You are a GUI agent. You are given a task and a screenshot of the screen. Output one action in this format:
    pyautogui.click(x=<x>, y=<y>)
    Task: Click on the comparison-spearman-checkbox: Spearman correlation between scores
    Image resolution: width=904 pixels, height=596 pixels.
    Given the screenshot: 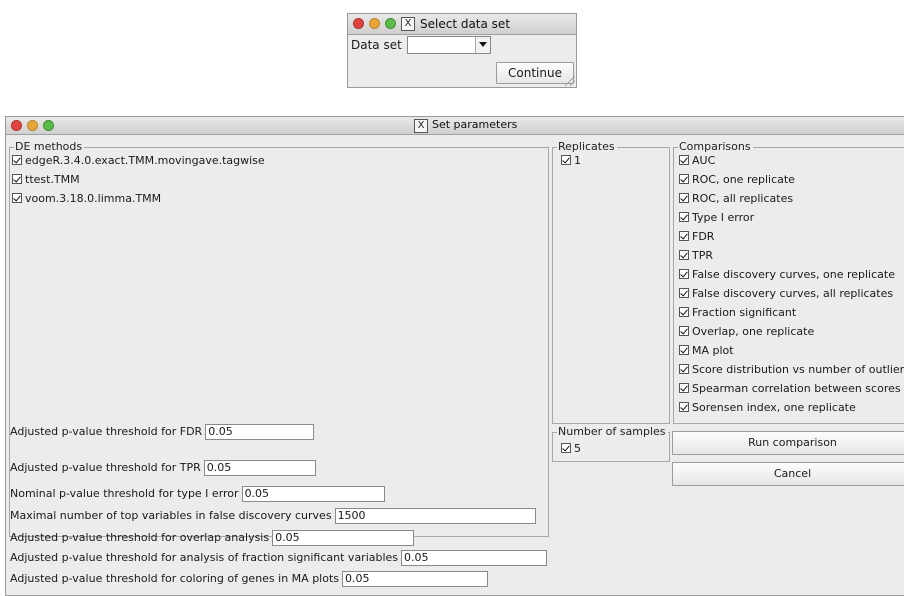 What is the action you would take?
    pyautogui.click(x=790, y=388)
    